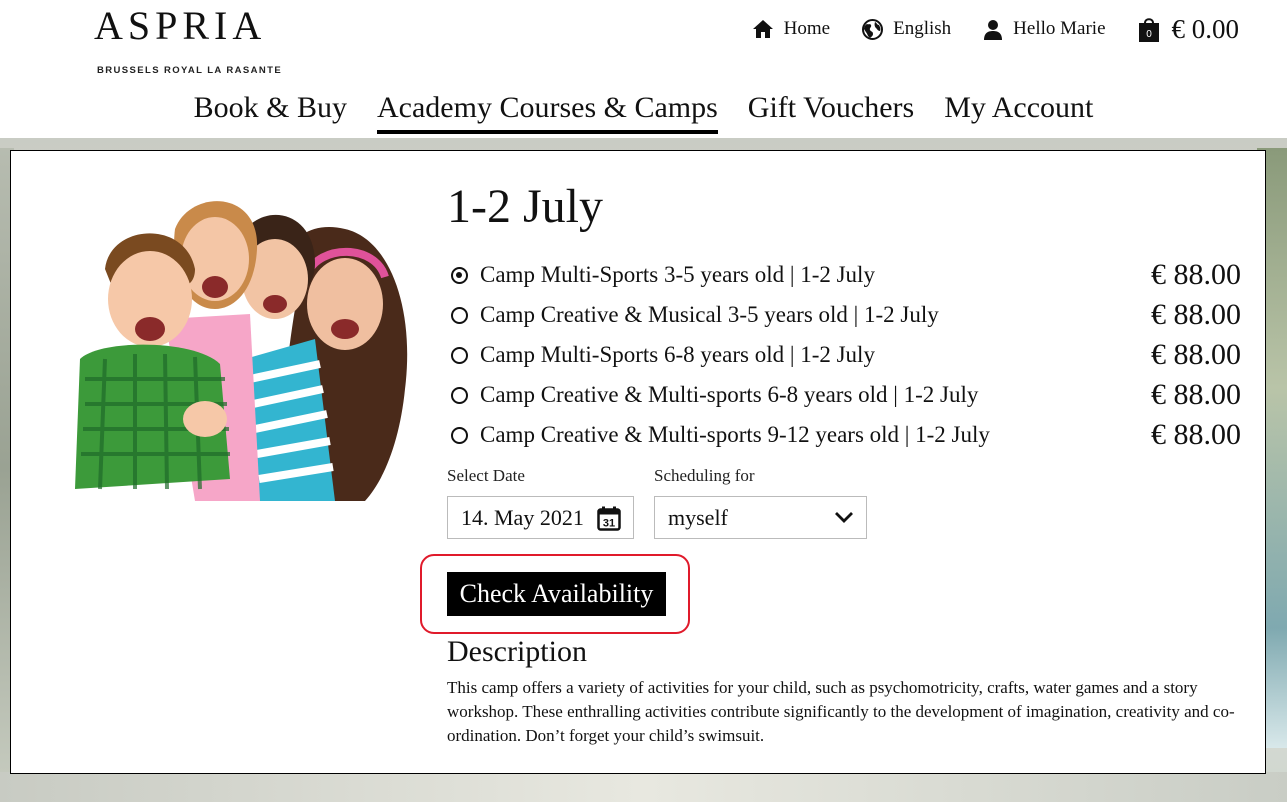 The height and width of the screenshot is (802, 1287). Describe the element at coordinates (762, 29) in the screenshot. I see `home-icon` at that location.